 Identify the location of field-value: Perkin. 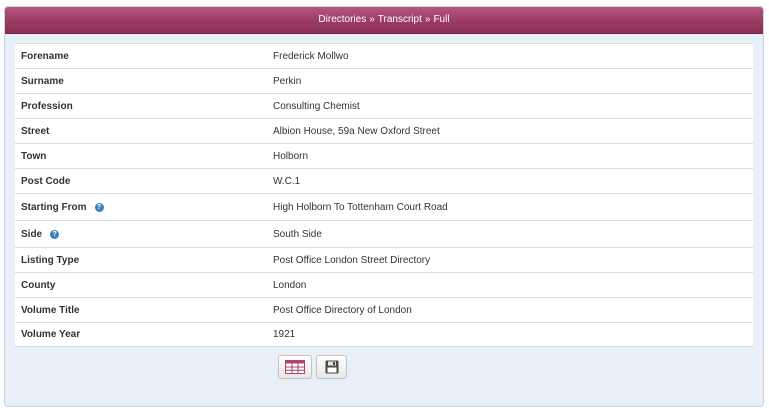
(287, 81).